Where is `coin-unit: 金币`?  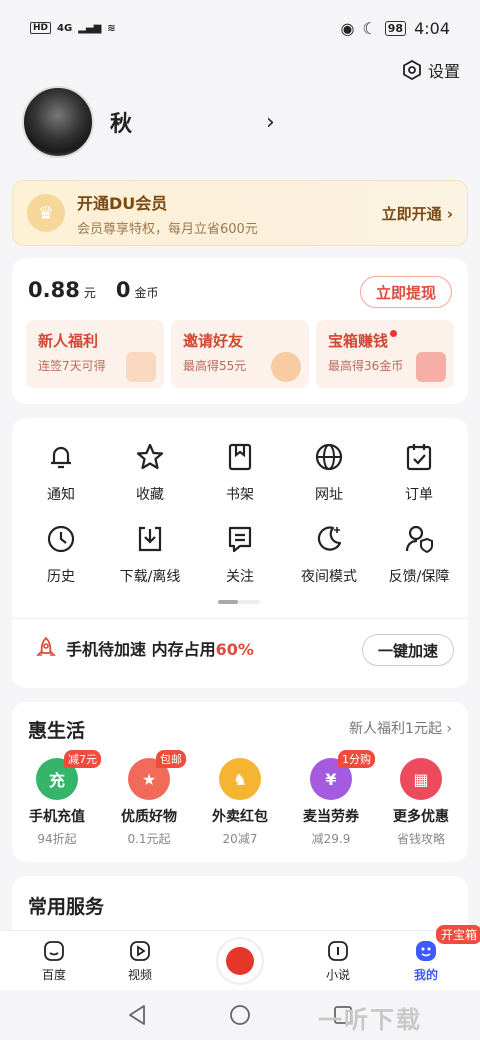 coin-unit: 金币 is located at coordinates (146, 293).